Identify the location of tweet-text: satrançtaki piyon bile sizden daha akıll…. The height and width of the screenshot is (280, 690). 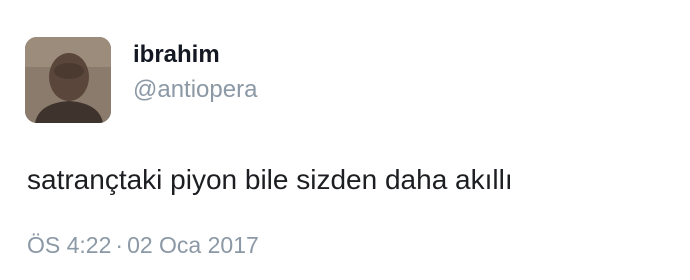
(270, 179).